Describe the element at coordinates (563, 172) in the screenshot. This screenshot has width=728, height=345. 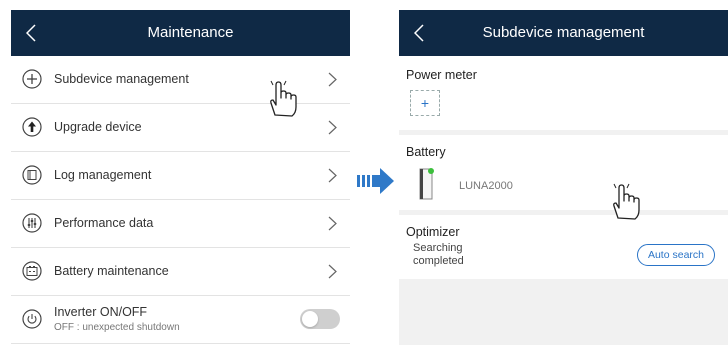
I see `battery-section: Battery LUNA2000` at that location.